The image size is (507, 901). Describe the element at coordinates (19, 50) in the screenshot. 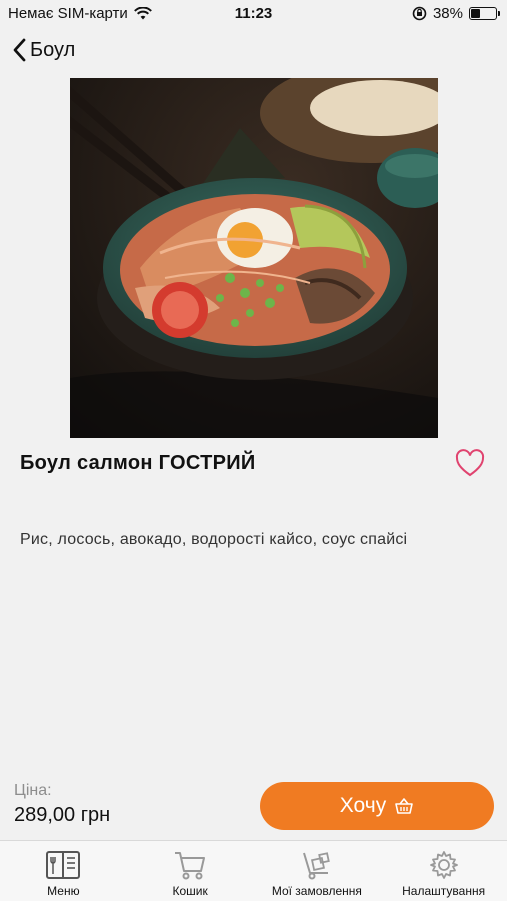

I see `chevron-left-icon` at that location.